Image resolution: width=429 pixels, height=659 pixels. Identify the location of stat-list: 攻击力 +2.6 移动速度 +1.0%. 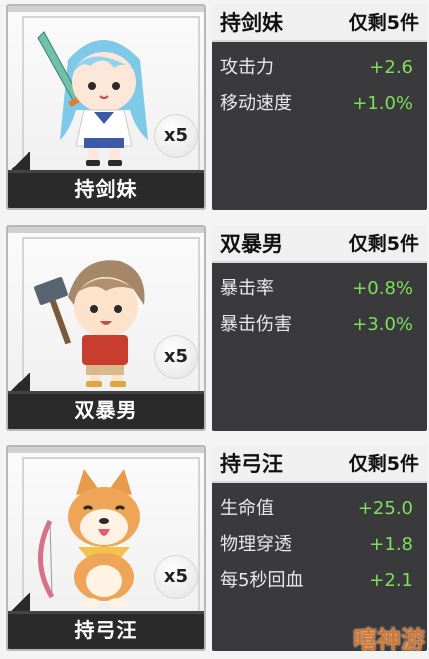
(319, 86).